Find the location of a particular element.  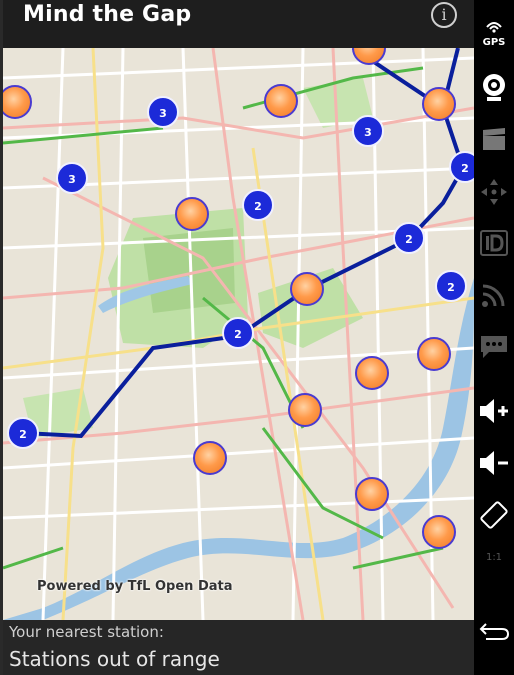

back-icon is located at coordinates (494, 633).